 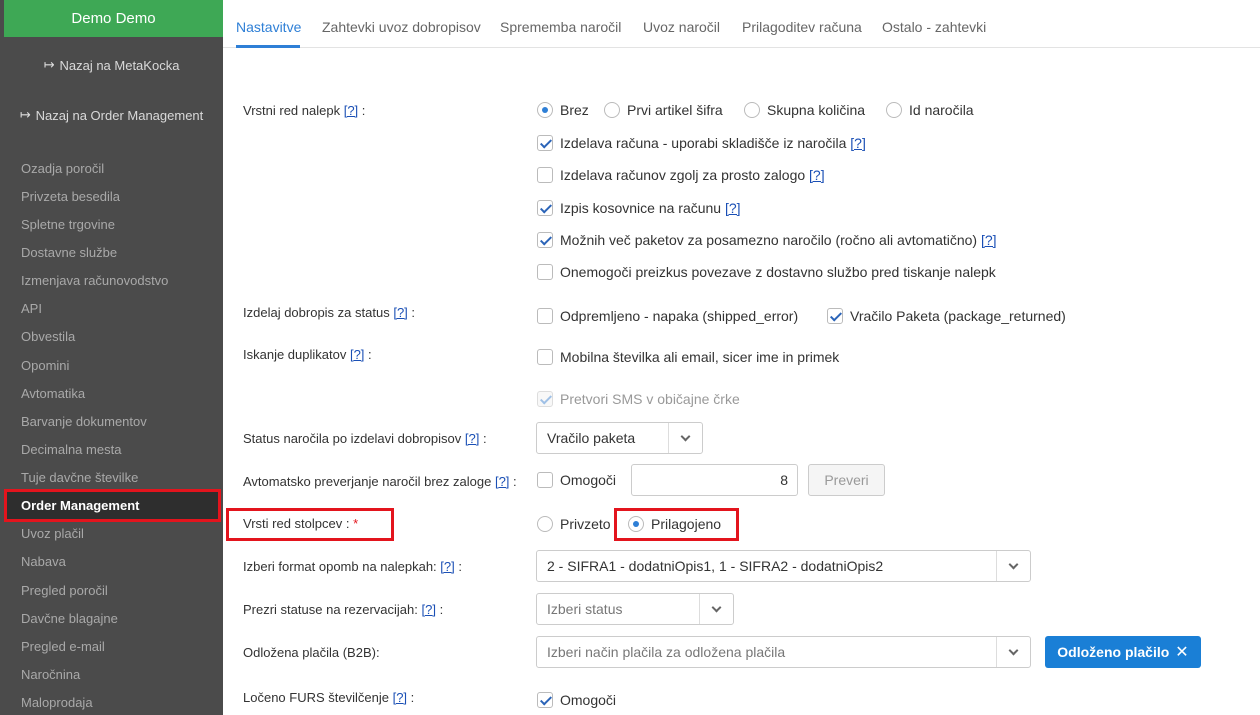 What do you see at coordinates (663, 110) in the screenshot?
I see `radio-prvi-artikel: Prvi artikel šifra` at bounding box center [663, 110].